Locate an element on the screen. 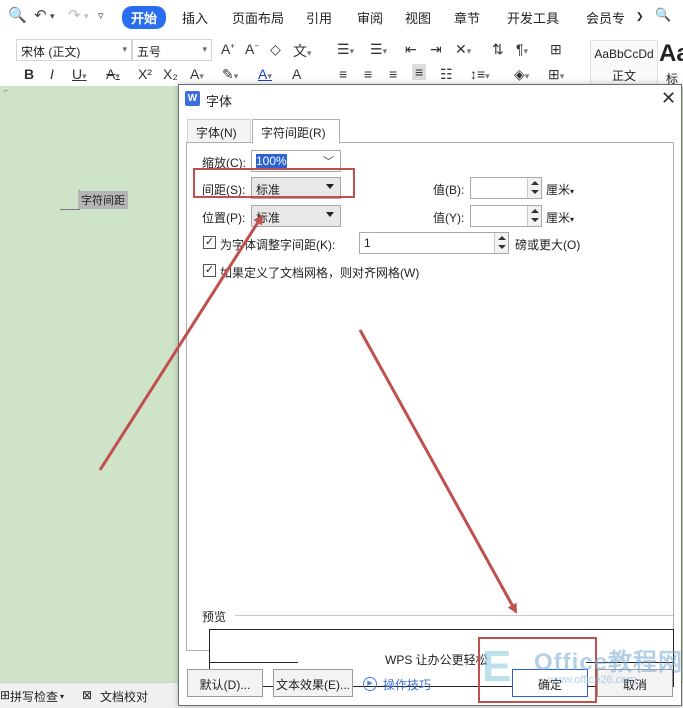 The height and width of the screenshot is (708, 683). position-unit: 厘米▾ is located at coordinates (560, 217).